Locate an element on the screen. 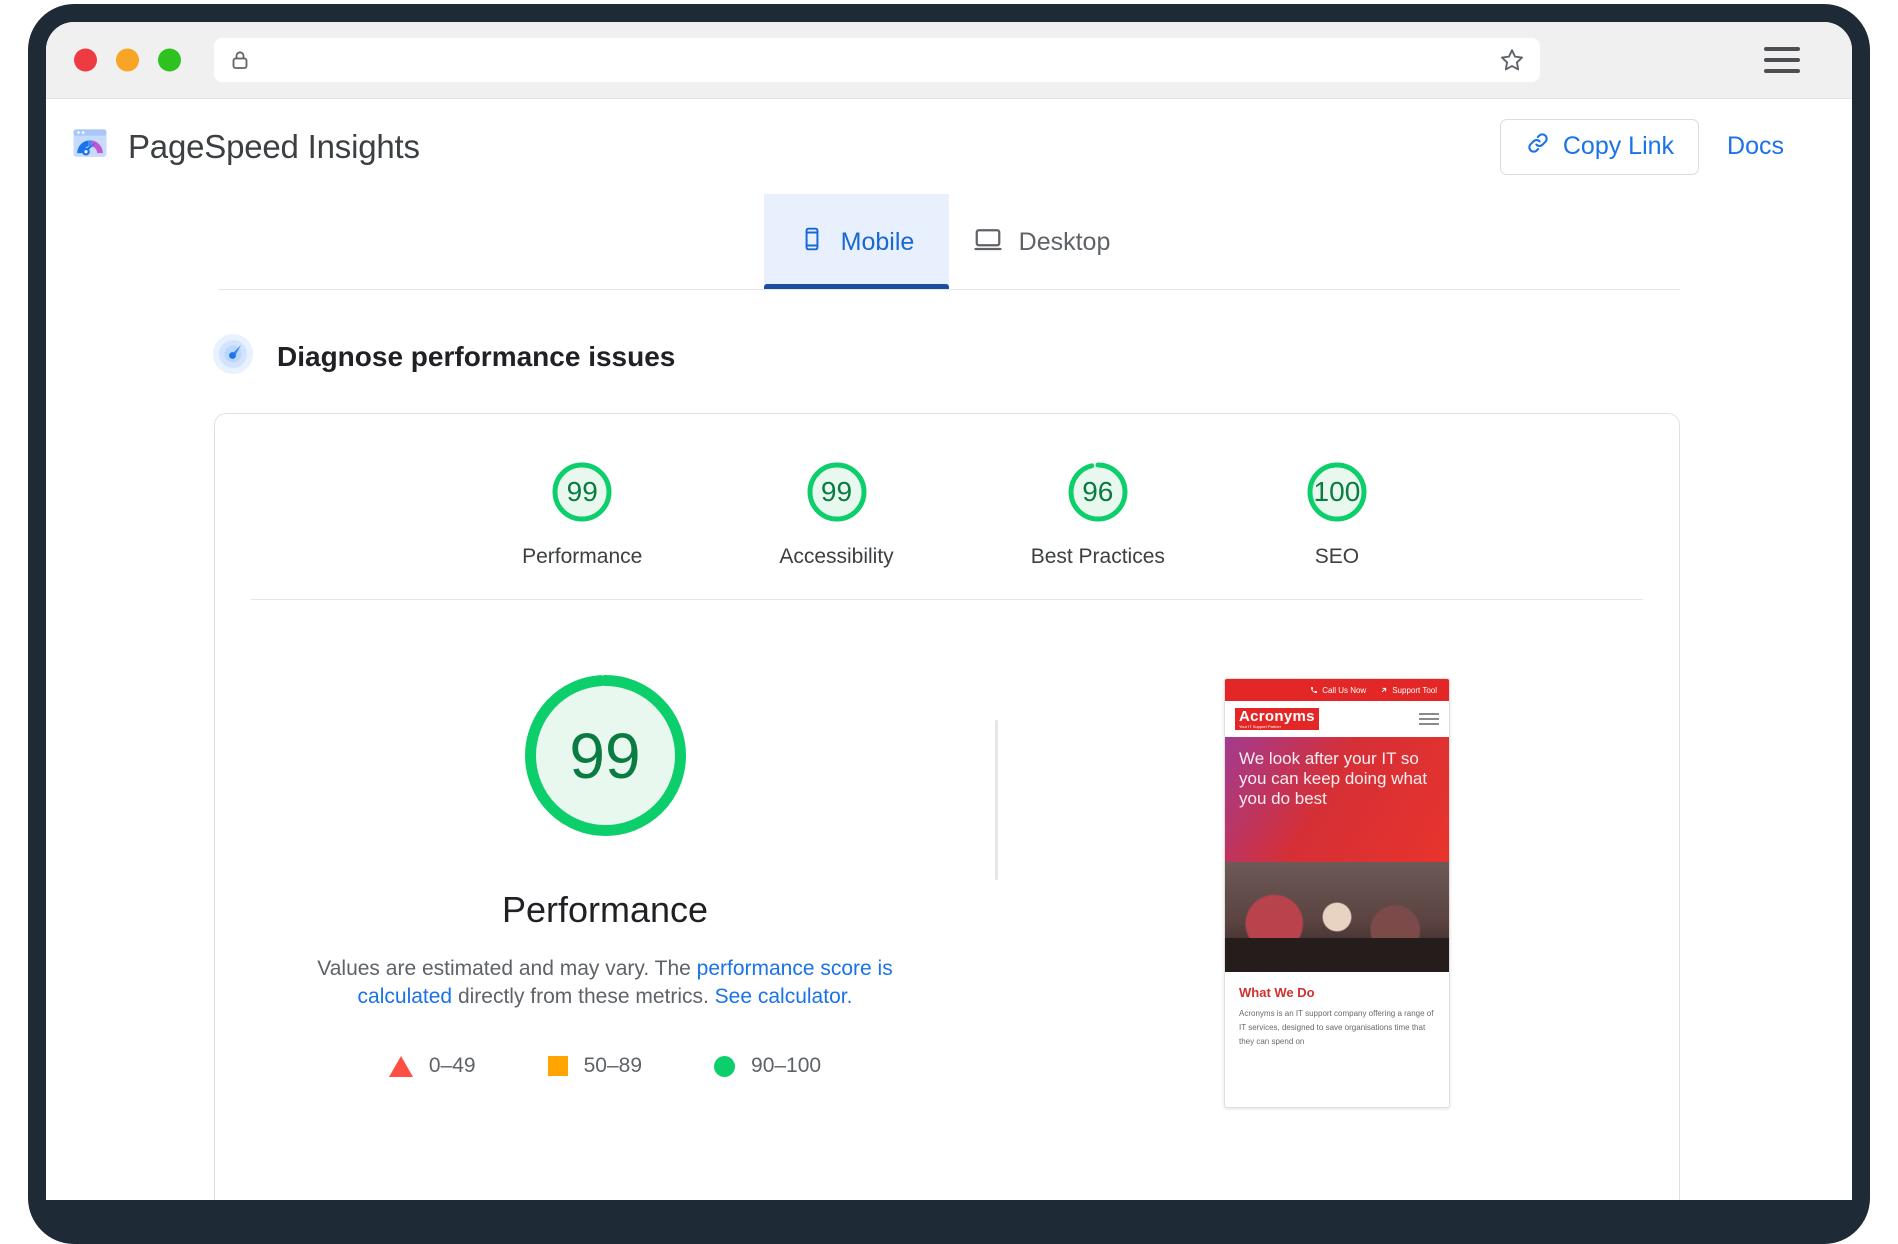 The width and height of the screenshot is (1898, 1244). performance-heading: Performance is located at coordinates (605, 909).